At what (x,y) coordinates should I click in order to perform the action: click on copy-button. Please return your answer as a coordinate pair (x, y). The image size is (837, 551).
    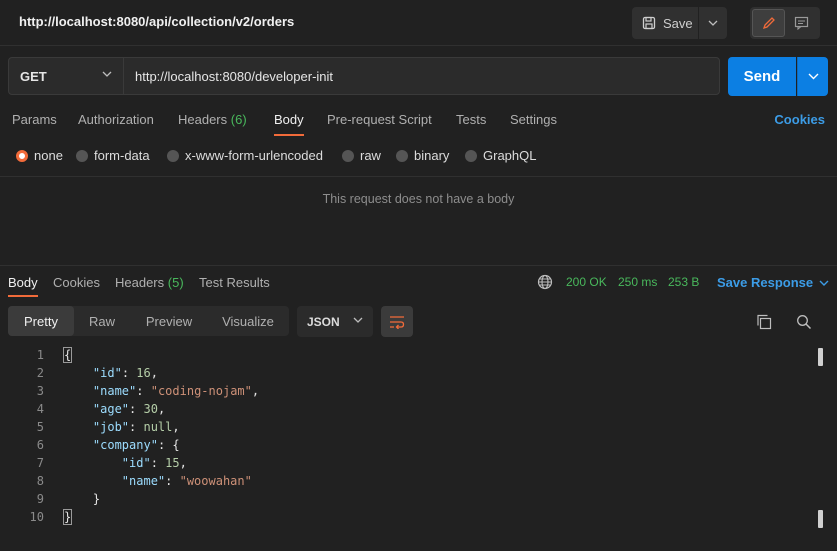
    Looking at the image, I should click on (764, 322).